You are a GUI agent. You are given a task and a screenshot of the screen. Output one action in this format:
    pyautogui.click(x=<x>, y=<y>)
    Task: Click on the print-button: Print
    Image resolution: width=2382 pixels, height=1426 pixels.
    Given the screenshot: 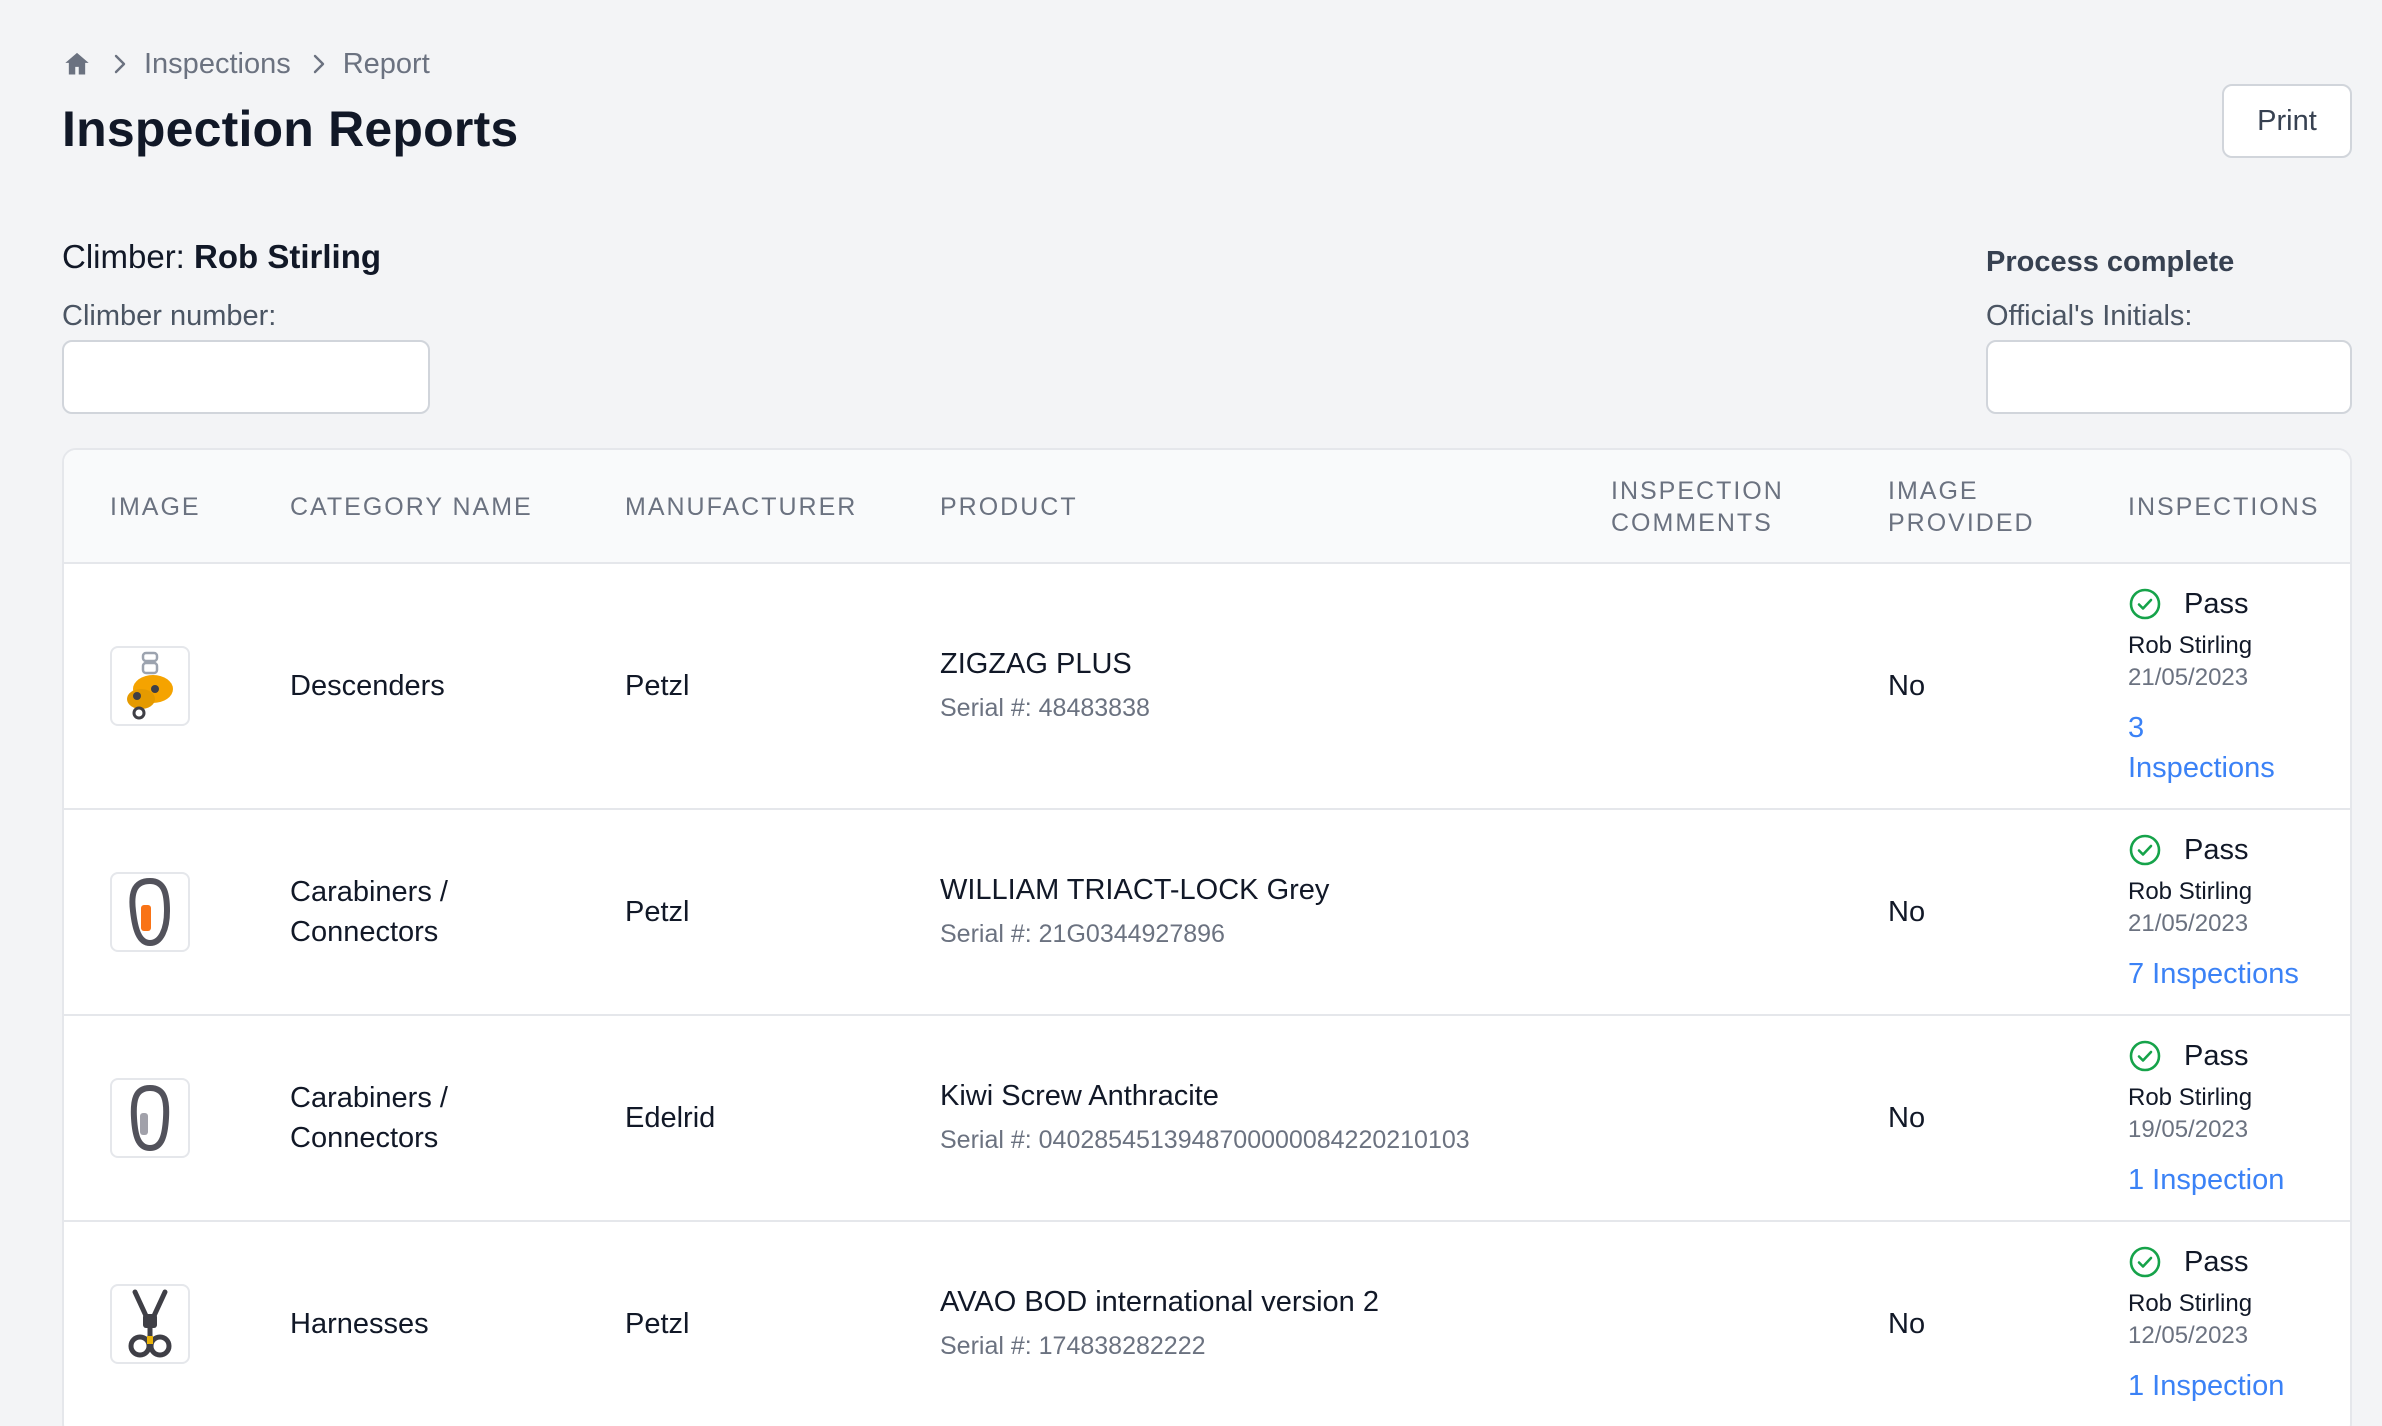 What is the action you would take?
    pyautogui.click(x=2287, y=121)
    